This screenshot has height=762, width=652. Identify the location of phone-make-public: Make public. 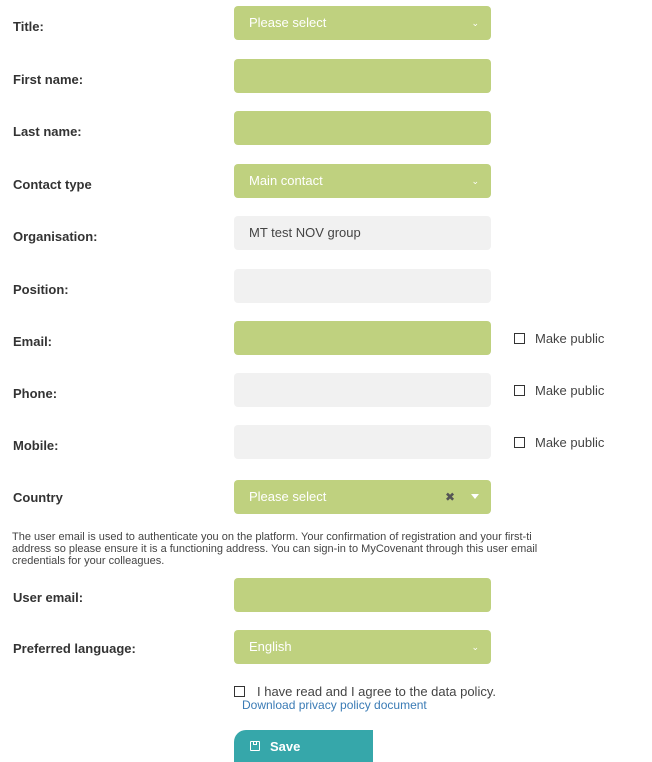
(559, 390).